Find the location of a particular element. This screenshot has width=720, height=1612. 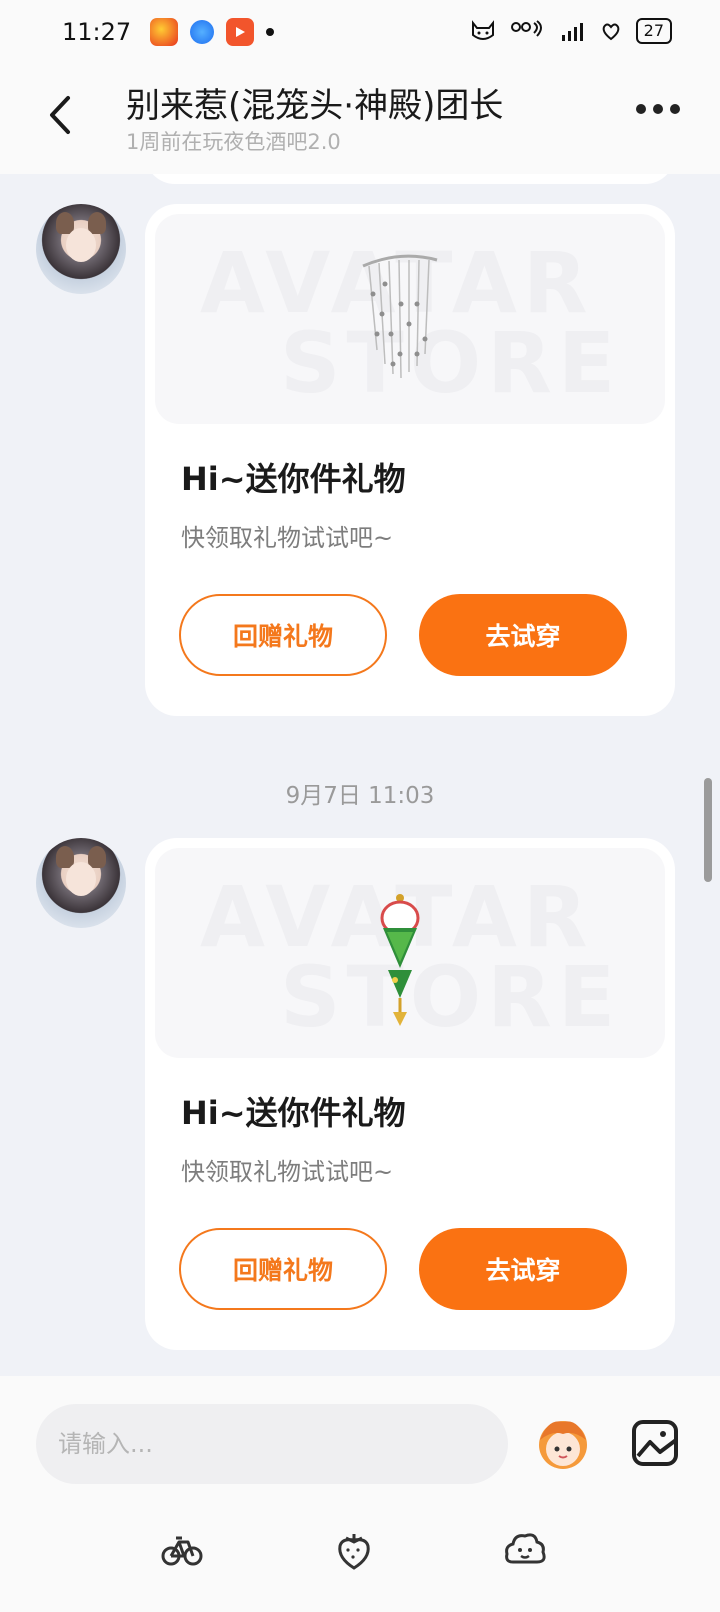

chevron-left-icon is located at coordinates (60, 115).